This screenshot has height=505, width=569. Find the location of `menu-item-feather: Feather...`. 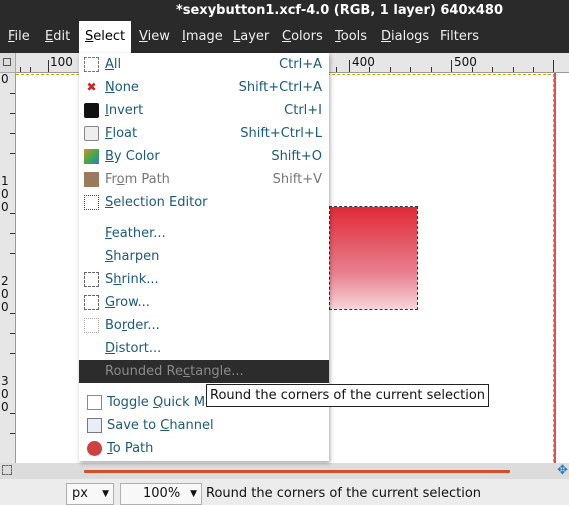

menu-item-feather: Feather... is located at coordinates (204, 233).